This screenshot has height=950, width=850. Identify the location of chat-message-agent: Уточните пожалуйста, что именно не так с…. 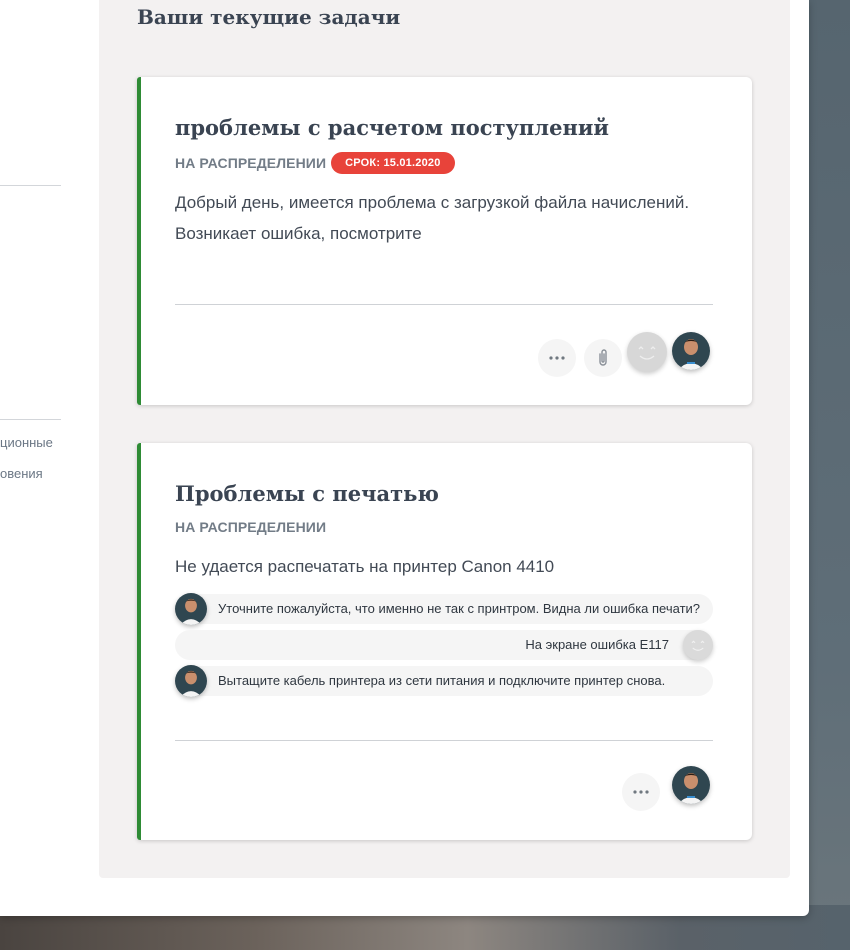
(444, 609).